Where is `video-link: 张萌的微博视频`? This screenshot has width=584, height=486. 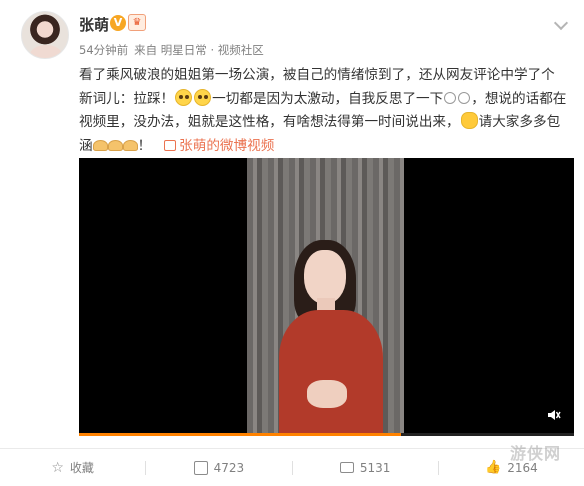
video-link: 张萌的微博视频 is located at coordinates (219, 146).